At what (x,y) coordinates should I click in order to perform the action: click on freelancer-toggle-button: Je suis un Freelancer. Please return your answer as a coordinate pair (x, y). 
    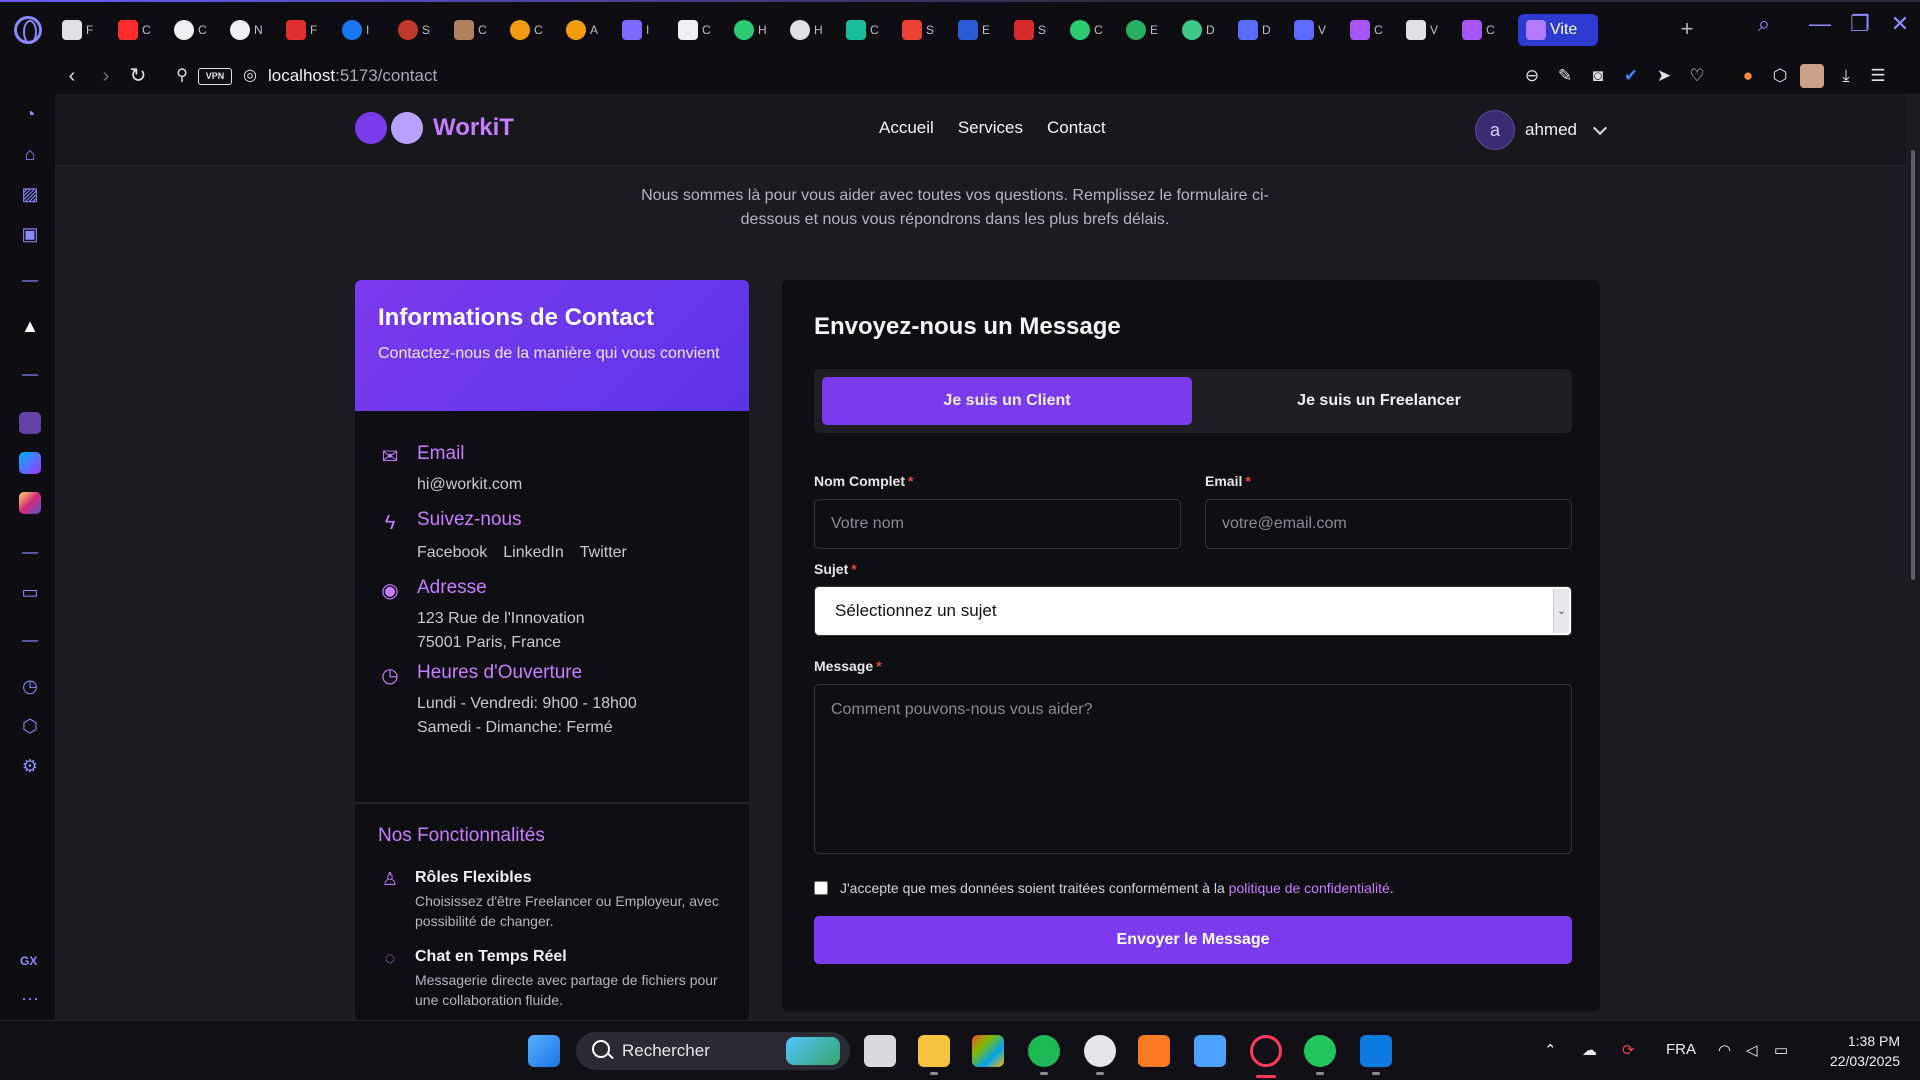
    Looking at the image, I should click on (1379, 401).